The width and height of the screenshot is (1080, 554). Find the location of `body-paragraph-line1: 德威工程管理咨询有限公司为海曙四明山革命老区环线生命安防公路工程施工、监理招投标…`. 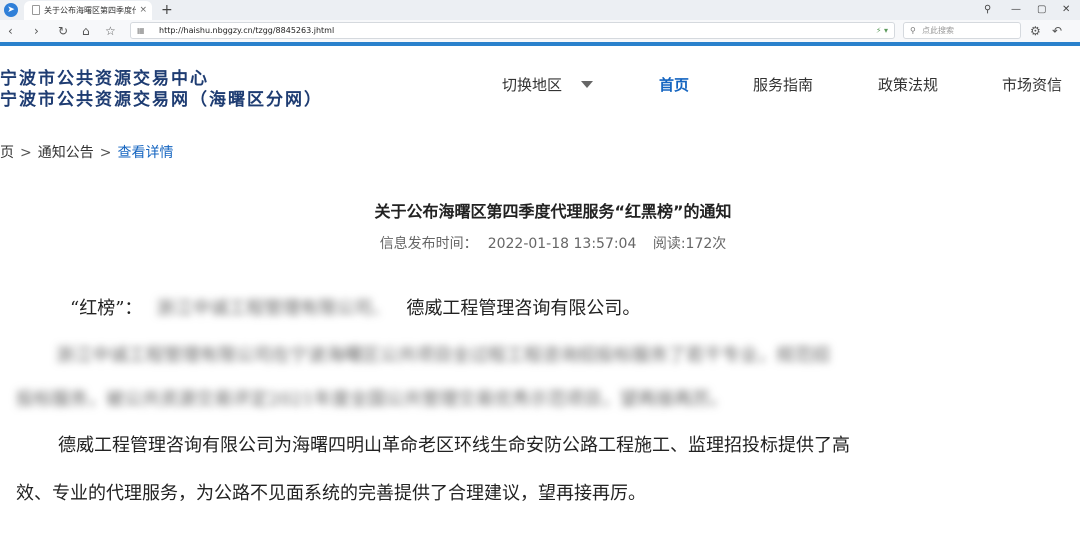

body-paragraph-line1: 德威工程管理咨询有限公司为海曙四明山革命老区环线生命安防公路工程施工、监理招投标… is located at coordinates (454, 445).